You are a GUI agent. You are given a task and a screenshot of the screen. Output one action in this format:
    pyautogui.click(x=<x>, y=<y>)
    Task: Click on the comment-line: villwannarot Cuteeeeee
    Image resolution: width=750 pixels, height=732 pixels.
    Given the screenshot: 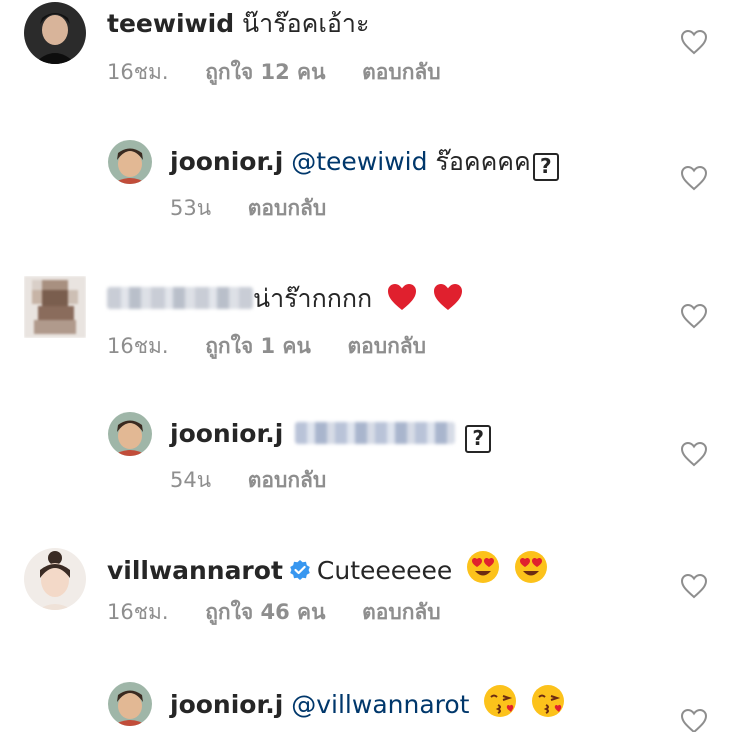 What is the action you would take?
    pyautogui.click(x=327, y=568)
    